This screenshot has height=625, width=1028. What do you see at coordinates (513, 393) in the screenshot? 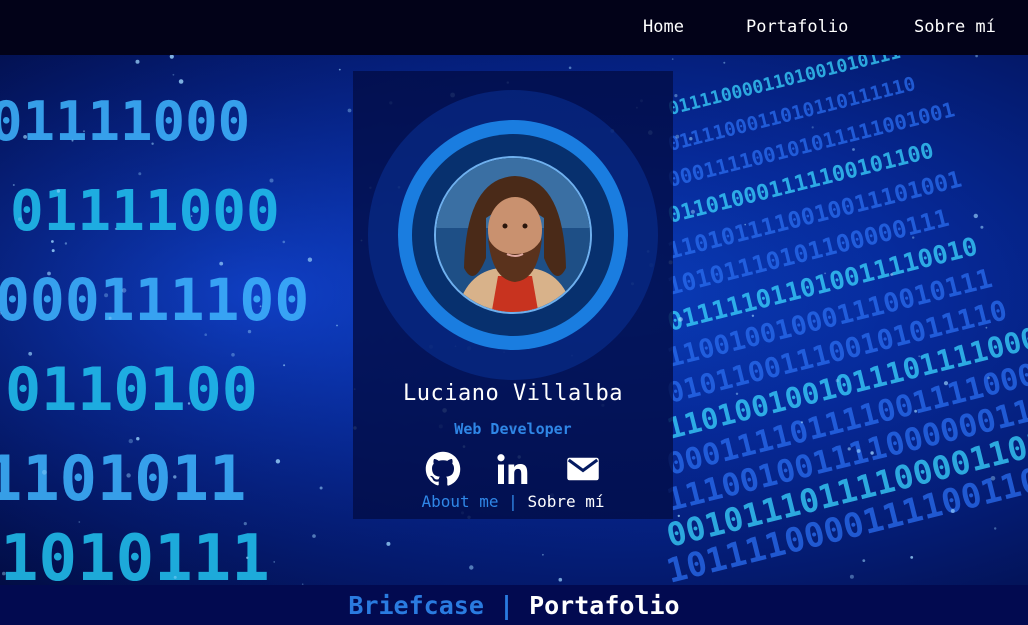
I see `profile-name: Luciano Villalba` at bounding box center [513, 393].